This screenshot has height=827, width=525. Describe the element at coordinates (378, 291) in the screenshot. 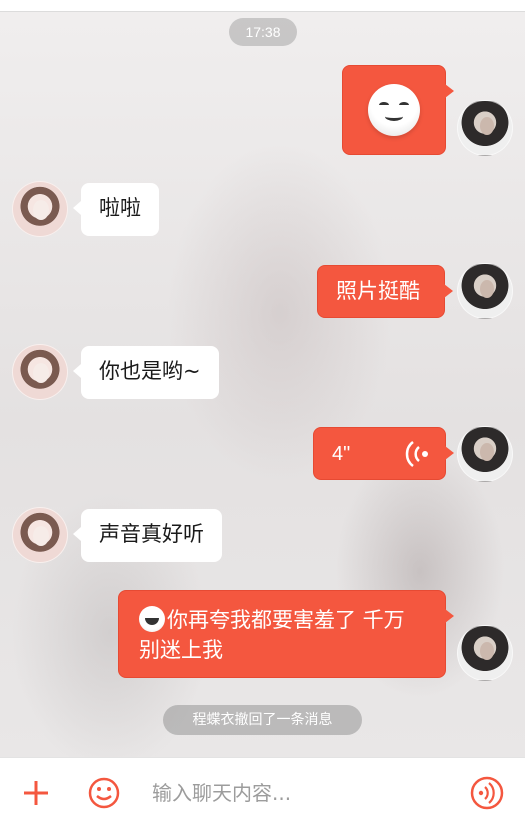

I see `message-text: 照片挺酷` at that location.